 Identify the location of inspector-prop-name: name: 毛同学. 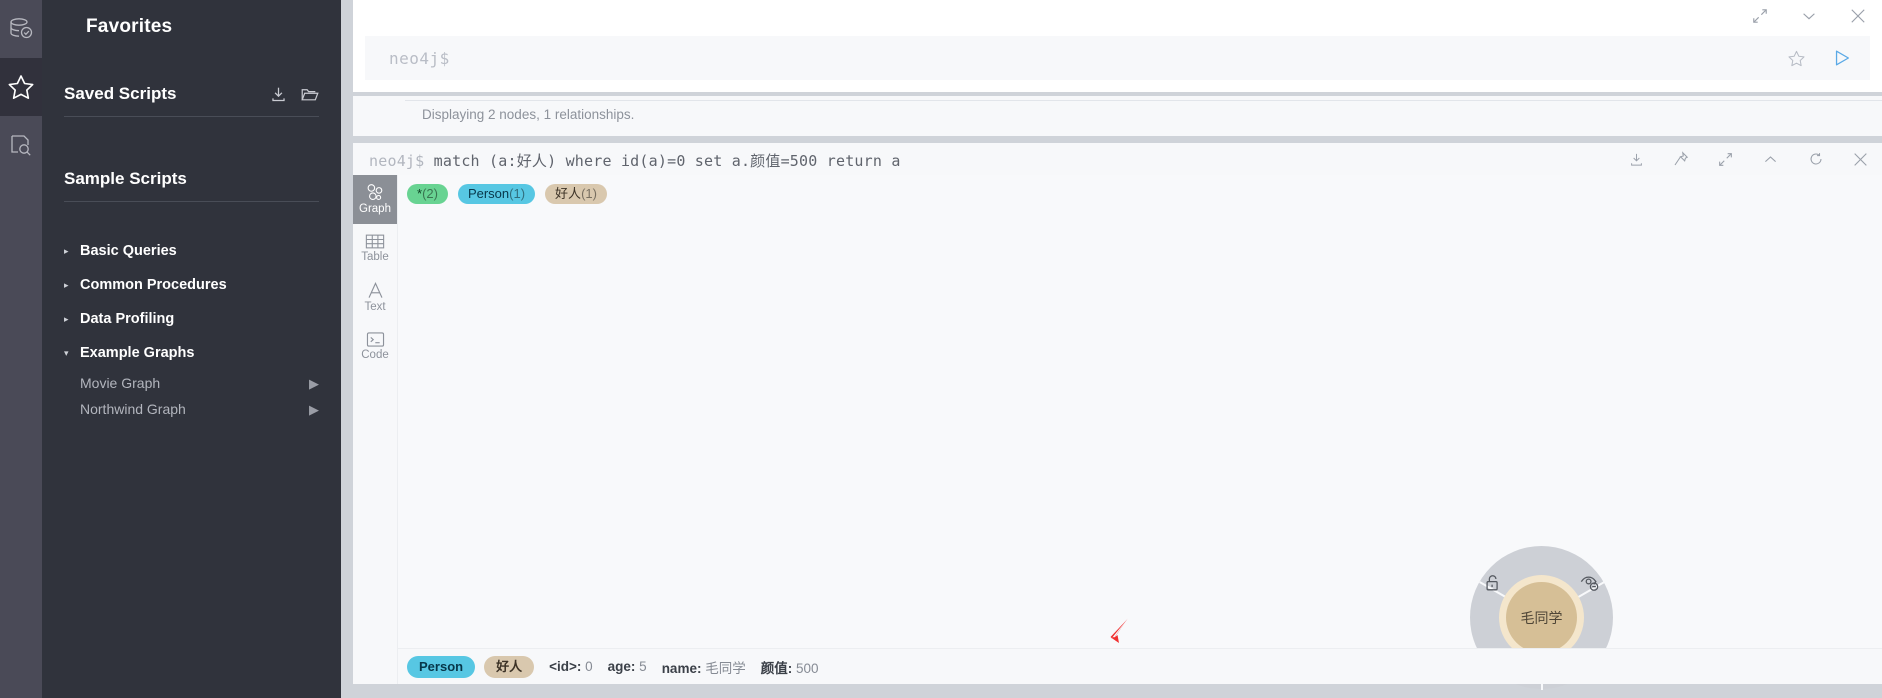
(704, 667).